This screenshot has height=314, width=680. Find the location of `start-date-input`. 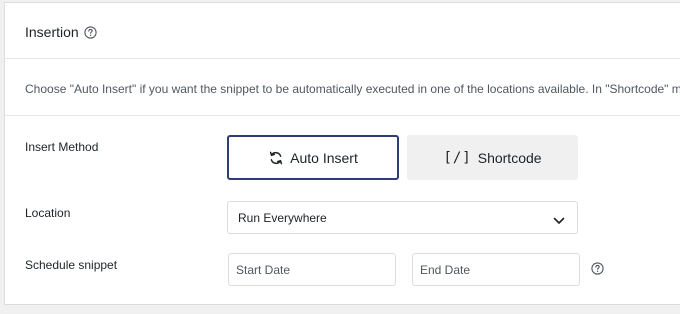

start-date-input is located at coordinates (312, 269).